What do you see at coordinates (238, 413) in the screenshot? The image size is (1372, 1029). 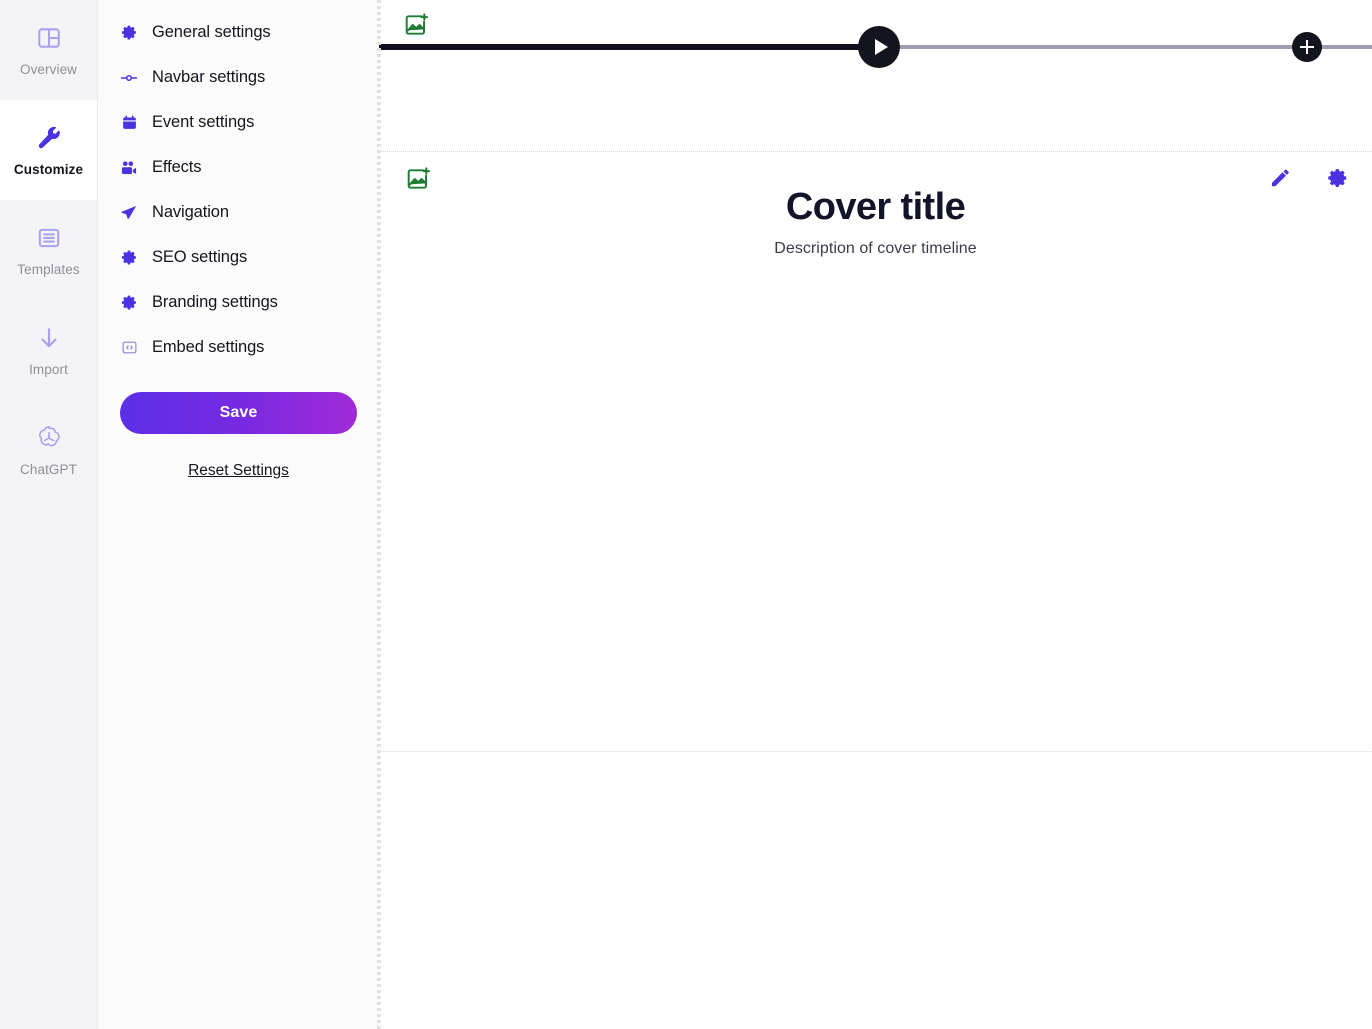 I see `save-button: Save` at bounding box center [238, 413].